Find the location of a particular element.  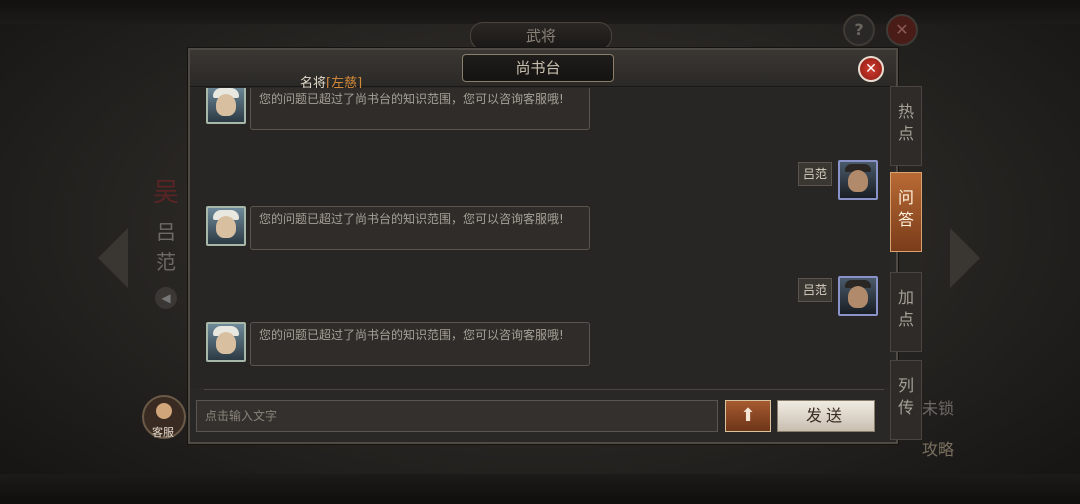

next-hero-arrow-icon is located at coordinates (965, 258).